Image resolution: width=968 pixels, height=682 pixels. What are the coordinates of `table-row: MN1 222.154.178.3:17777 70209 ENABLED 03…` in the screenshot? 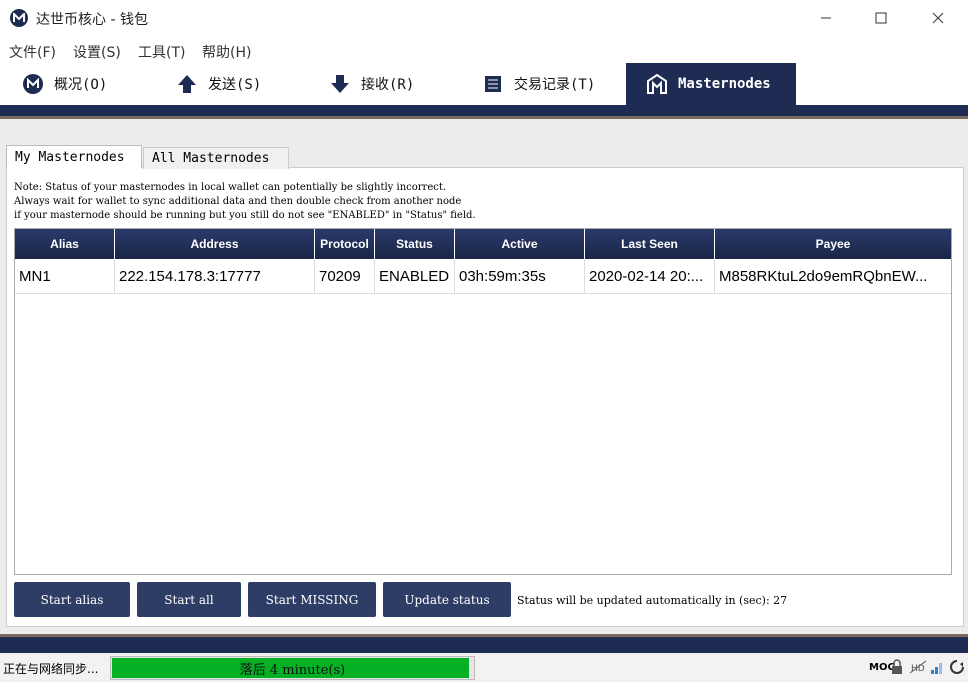 It's located at (483, 277).